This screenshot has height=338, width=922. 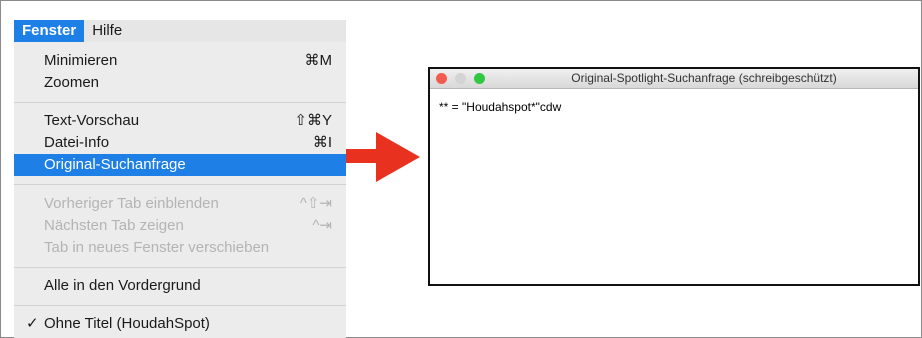 I want to click on menu-item-bring-all-to-front: Alle in den Vordergrund, so click(x=180, y=286).